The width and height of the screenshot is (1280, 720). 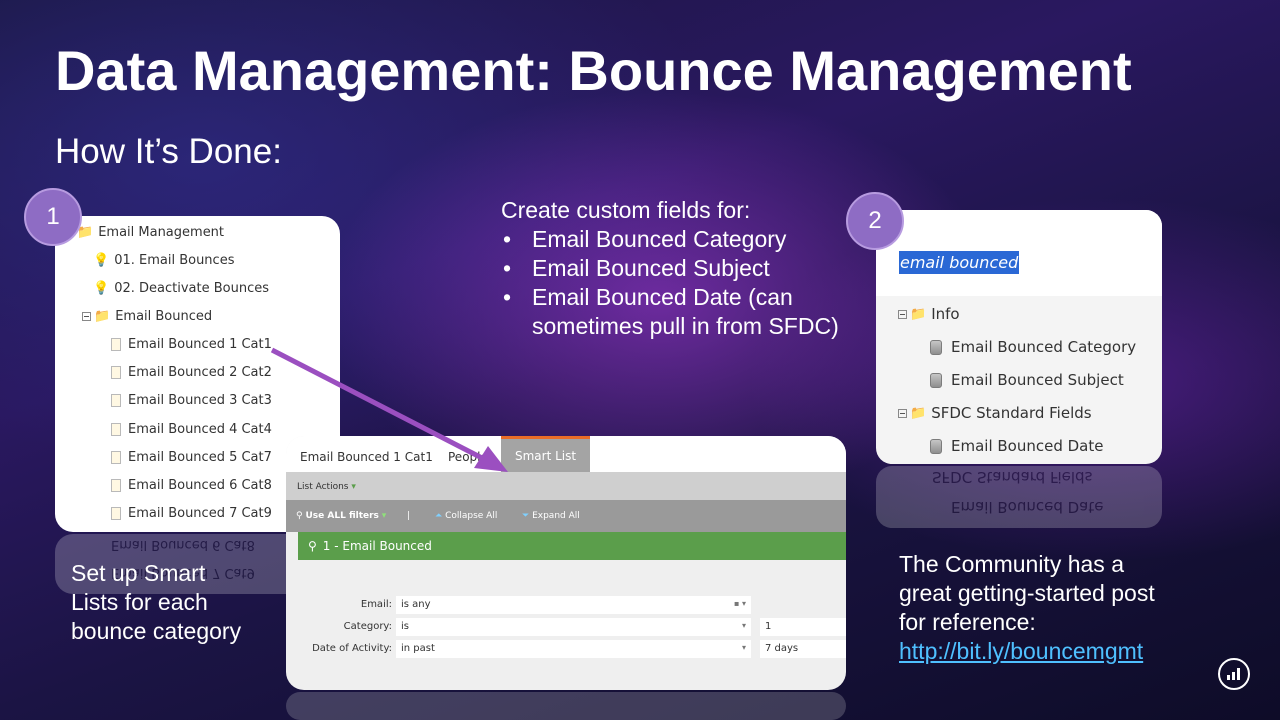 I want to click on filter-label: Category:, so click(x=367, y=626).